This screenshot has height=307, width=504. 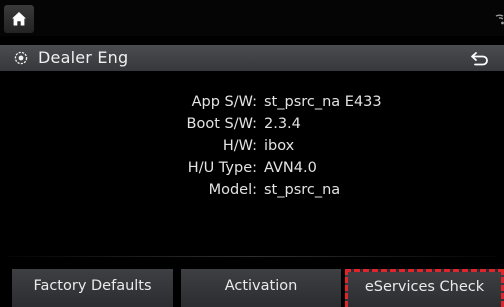 I want to click on factory-defaults-button: Factory Defaults, so click(x=92, y=288).